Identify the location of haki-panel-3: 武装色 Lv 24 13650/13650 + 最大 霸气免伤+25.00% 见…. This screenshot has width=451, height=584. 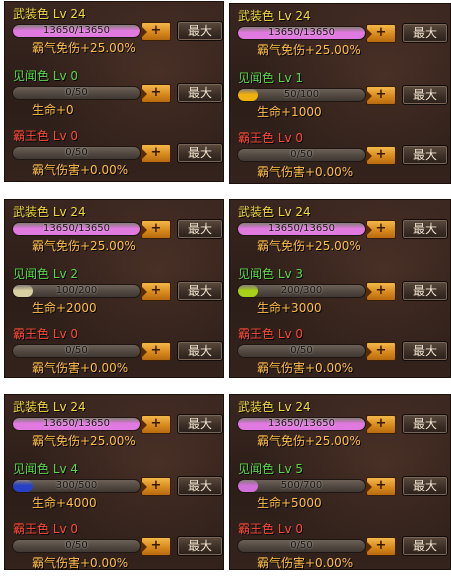
(114, 288).